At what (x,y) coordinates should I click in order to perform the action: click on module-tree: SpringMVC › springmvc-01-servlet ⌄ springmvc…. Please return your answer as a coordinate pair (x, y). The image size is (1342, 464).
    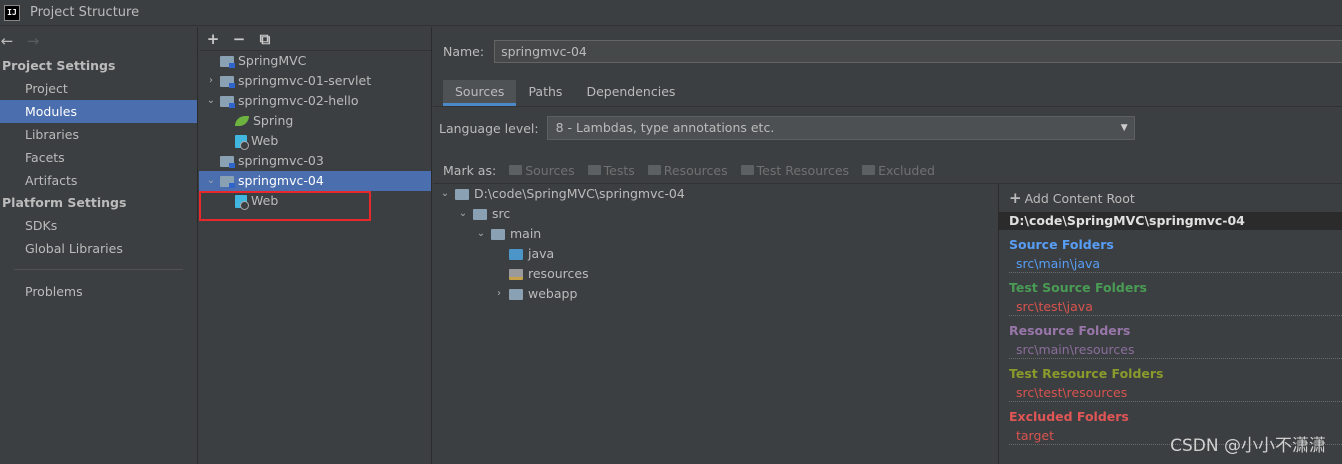
    Looking at the image, I should click on (315, 131).